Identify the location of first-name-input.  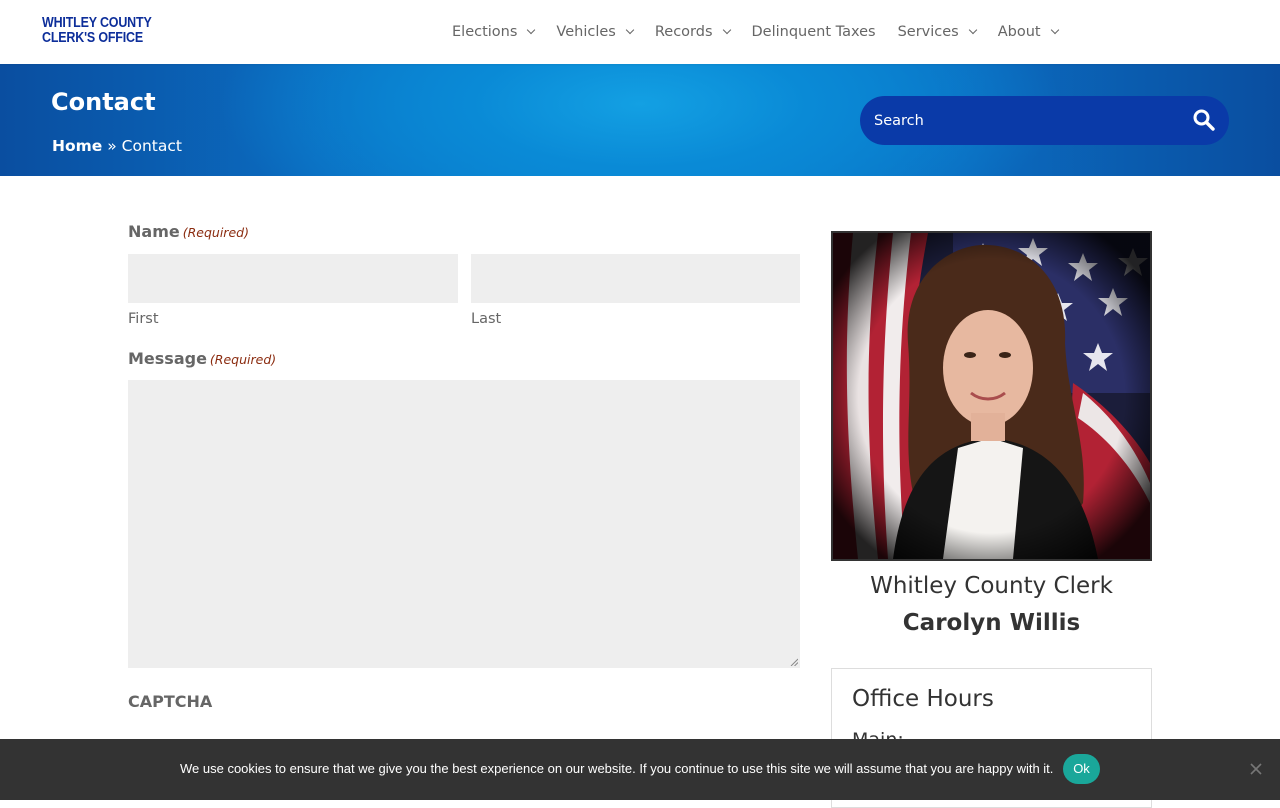
(293, 278).